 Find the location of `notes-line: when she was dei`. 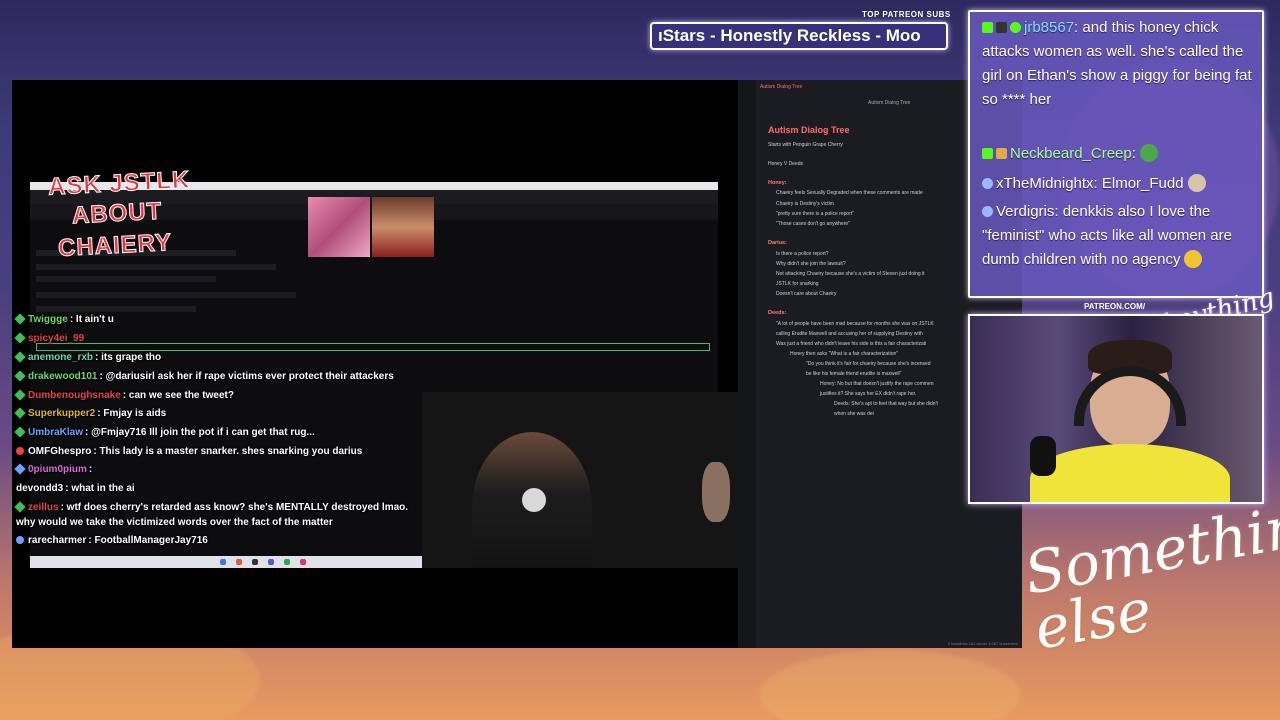

notes-line: when she was dei is located at coordinates (854, 414).